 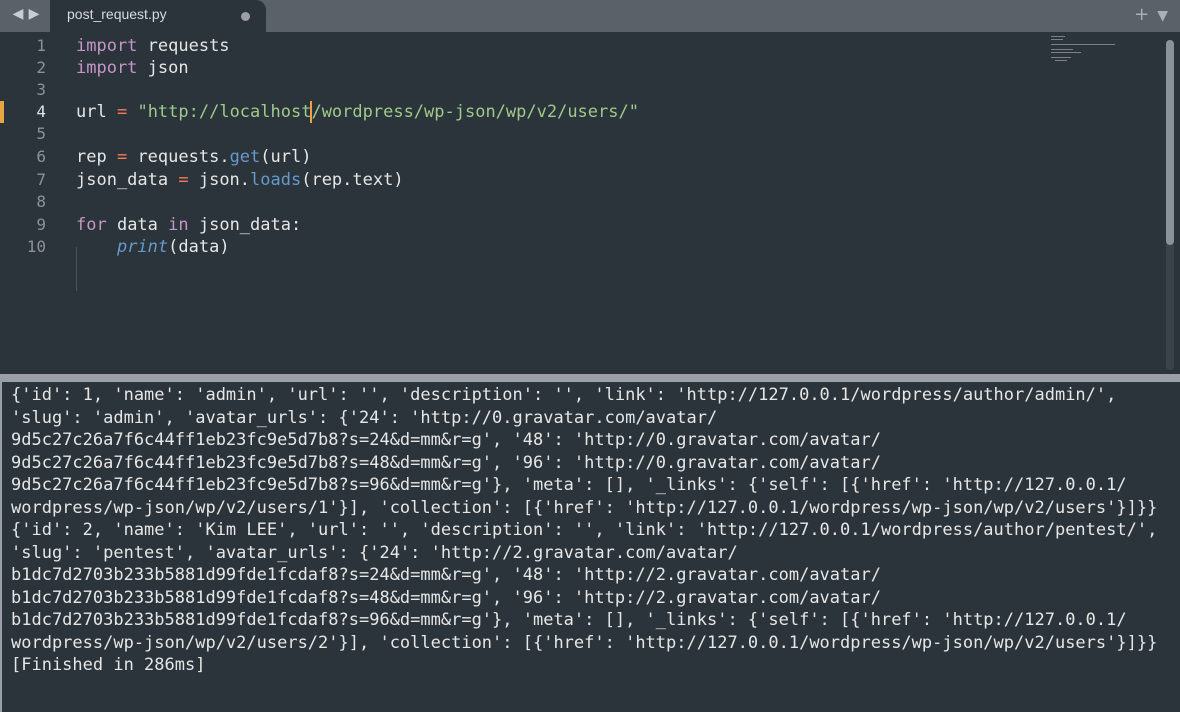 I want to click on back-arrow-icon: ◀, so click(x=18, y=14).